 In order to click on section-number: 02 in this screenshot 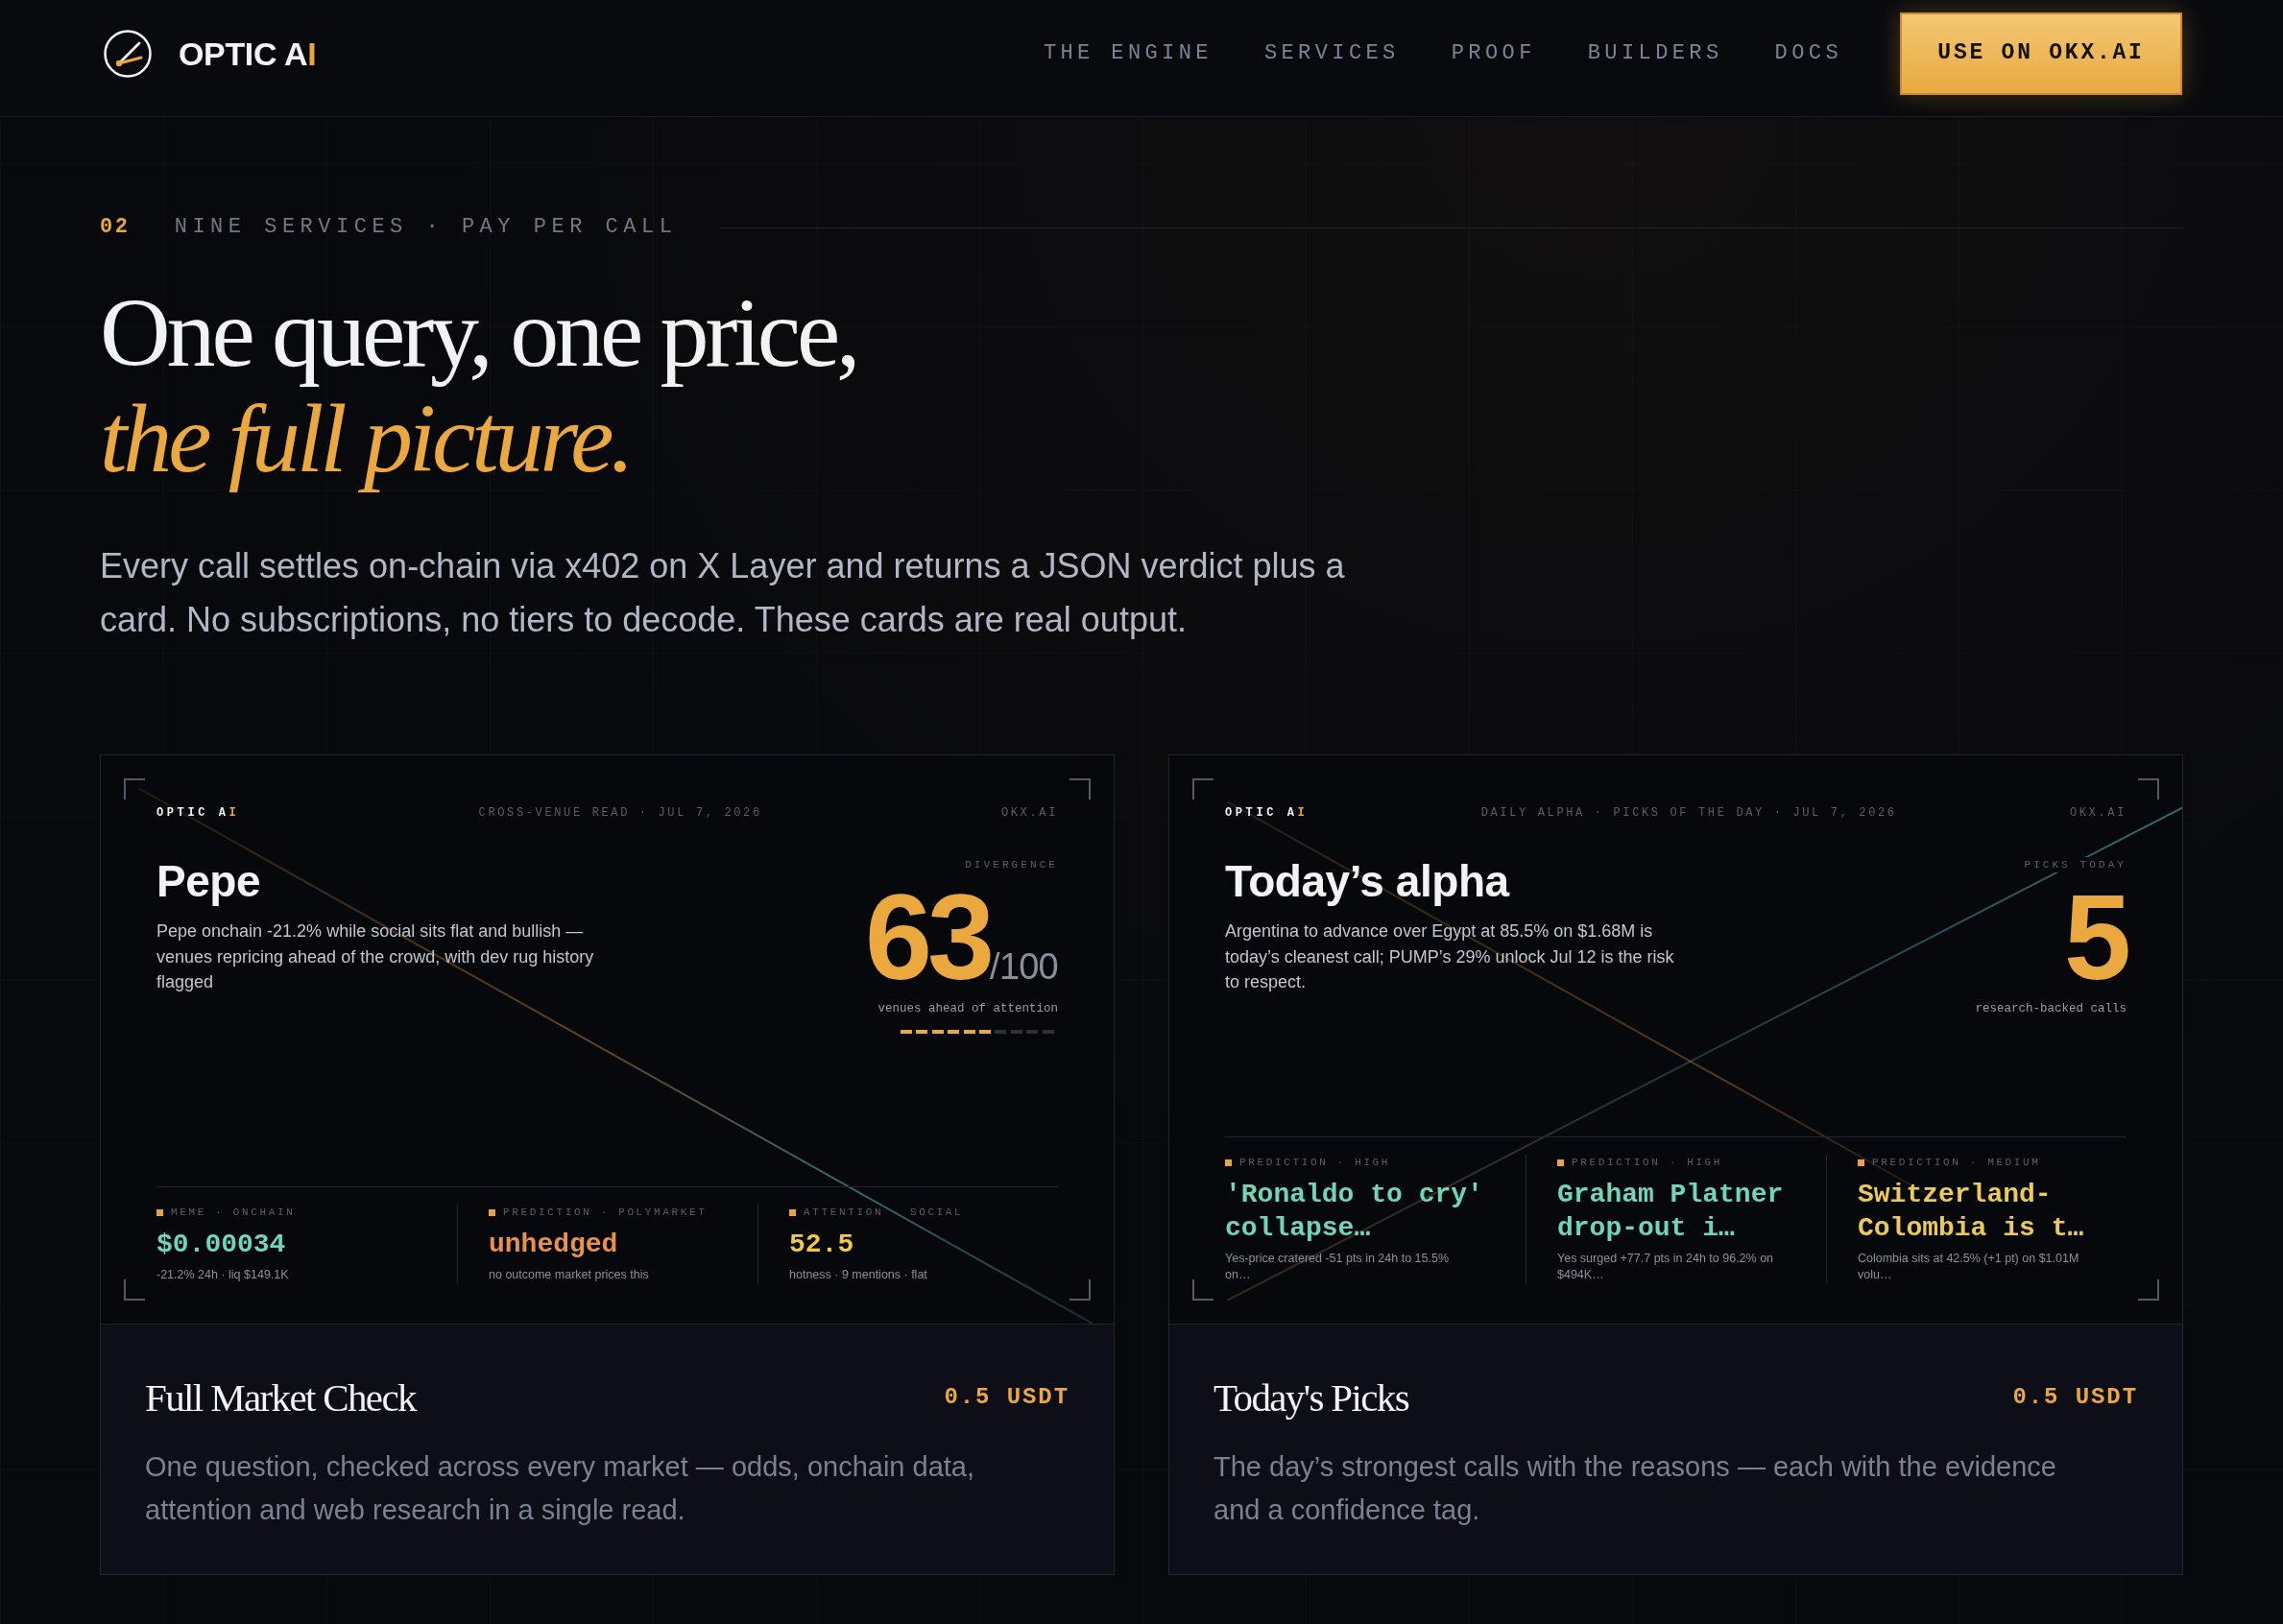, I will do `click(116, 228)`.